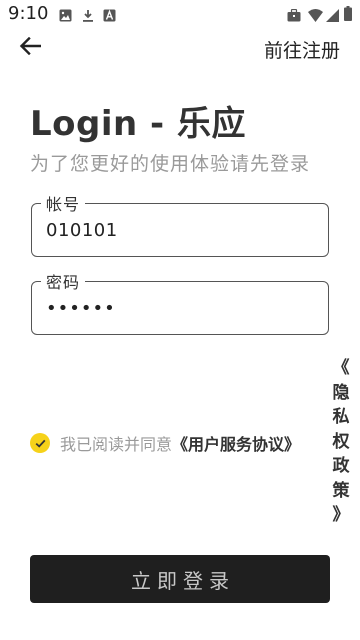  I want to click on privacy-policy-char: 权, so click(341, 441).